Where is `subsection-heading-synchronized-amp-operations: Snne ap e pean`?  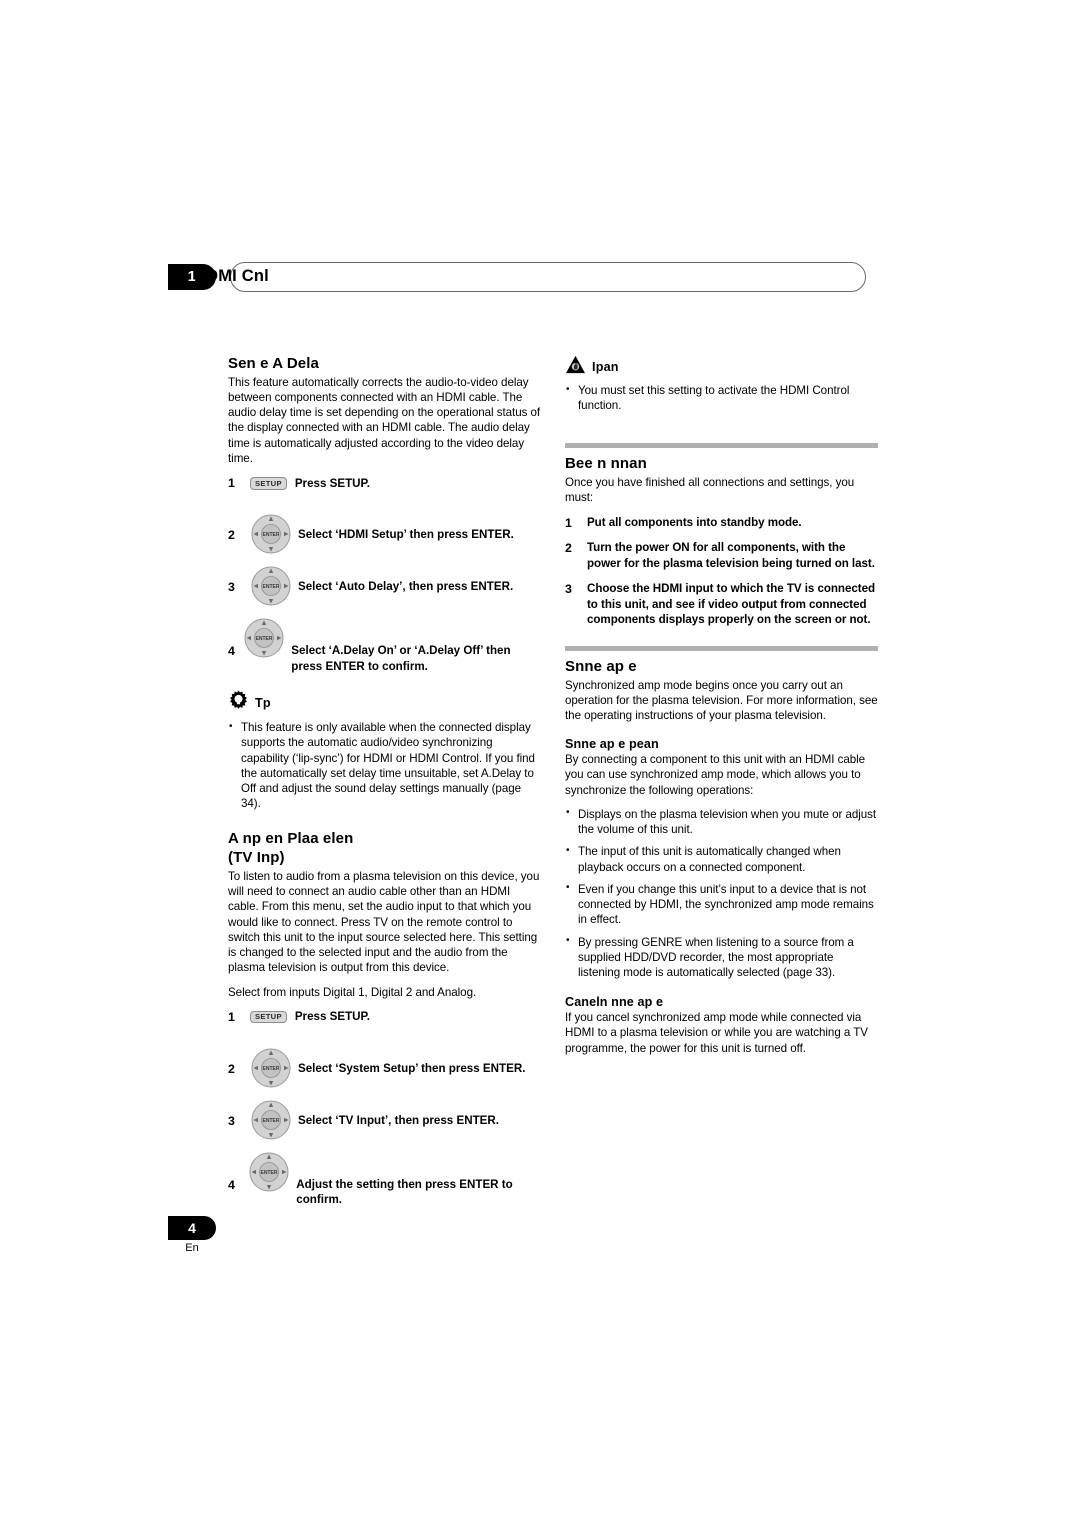 subsection-heading-synchronized-amp-operations: Snne ap e pean is located at coordinates (612, 744).